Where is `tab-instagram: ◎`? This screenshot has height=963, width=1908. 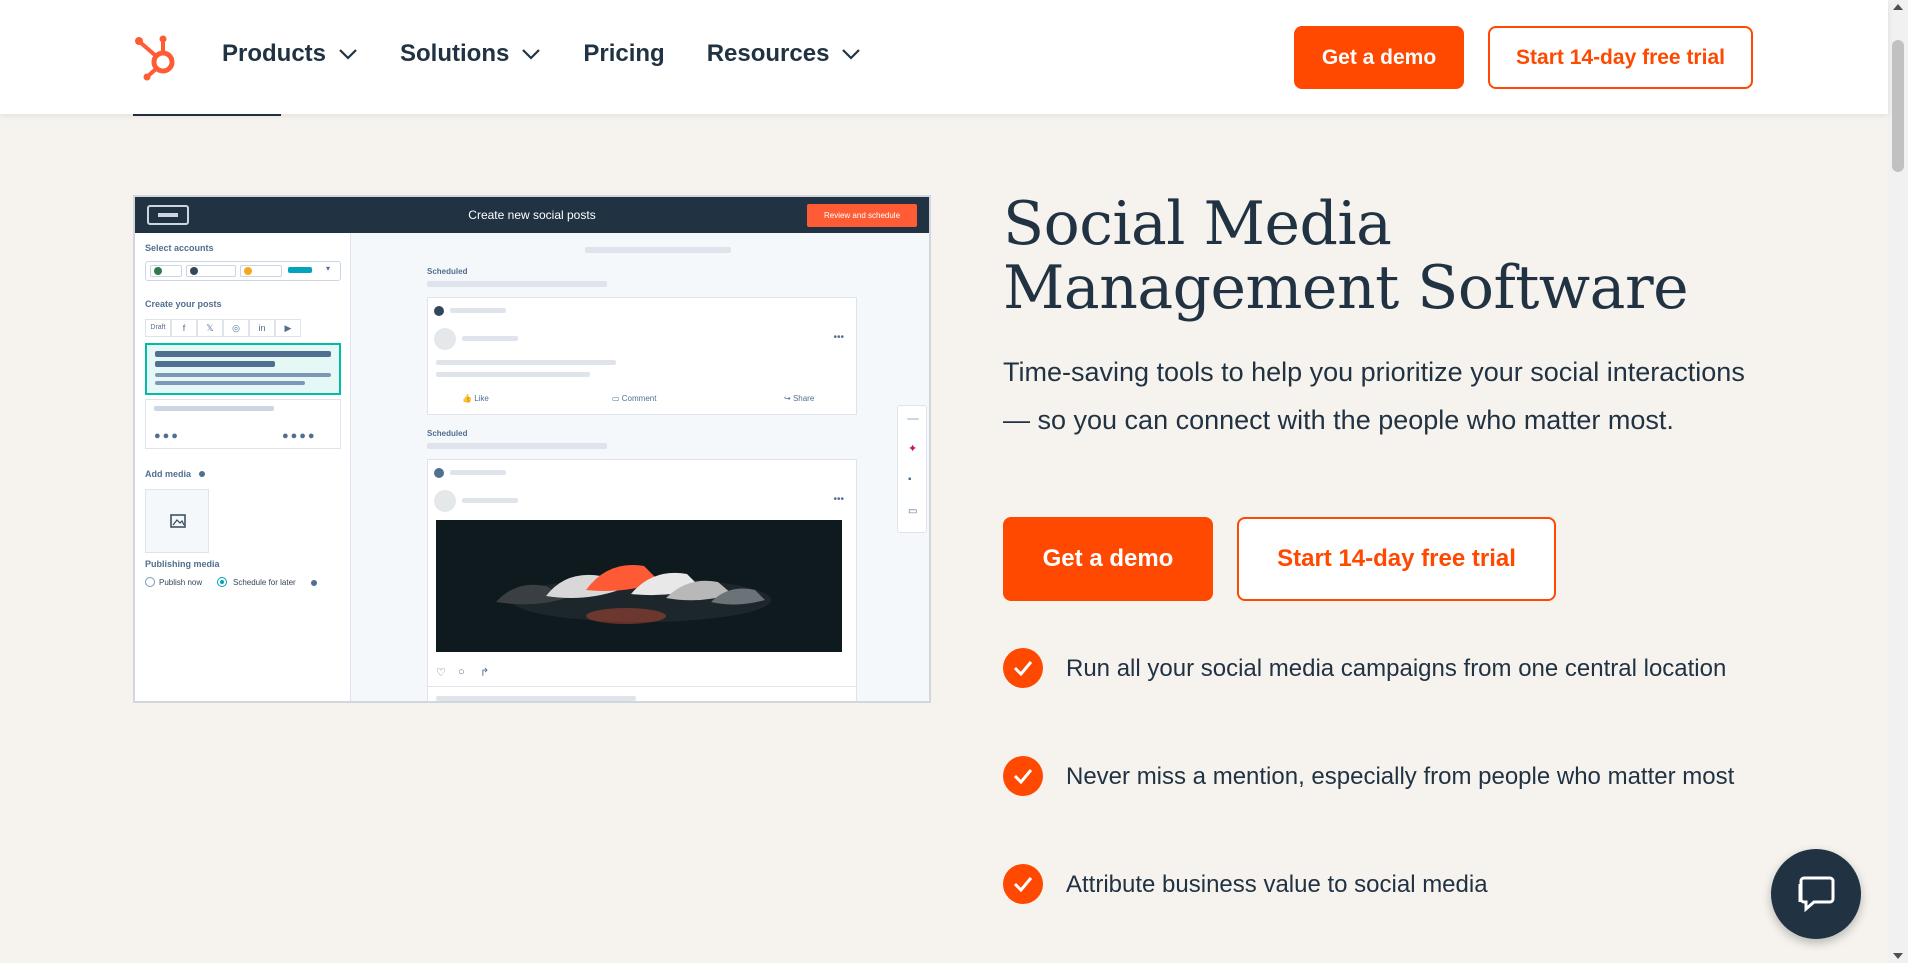
tab-instagram: ◎ is located at coordinates (236, 328).